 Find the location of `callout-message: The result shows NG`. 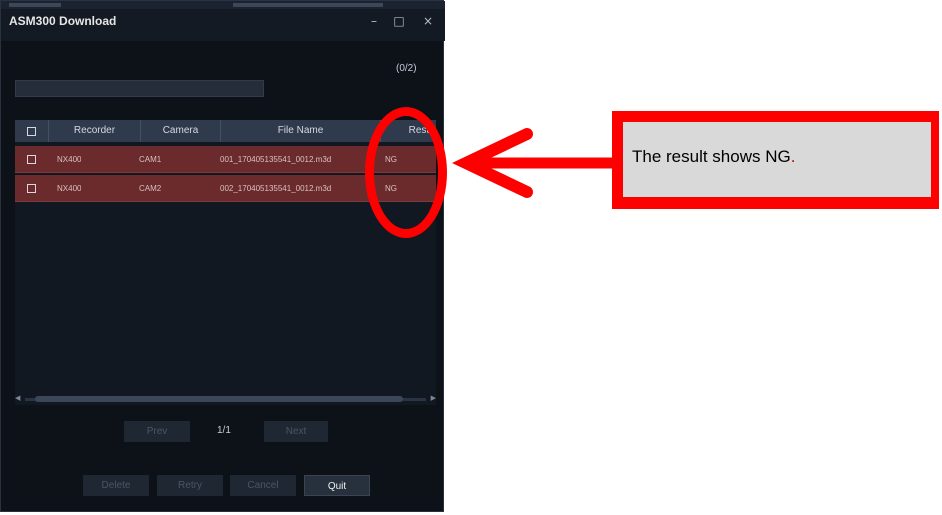

callout-message: The result shows NG is located at coordinates (711, 156).